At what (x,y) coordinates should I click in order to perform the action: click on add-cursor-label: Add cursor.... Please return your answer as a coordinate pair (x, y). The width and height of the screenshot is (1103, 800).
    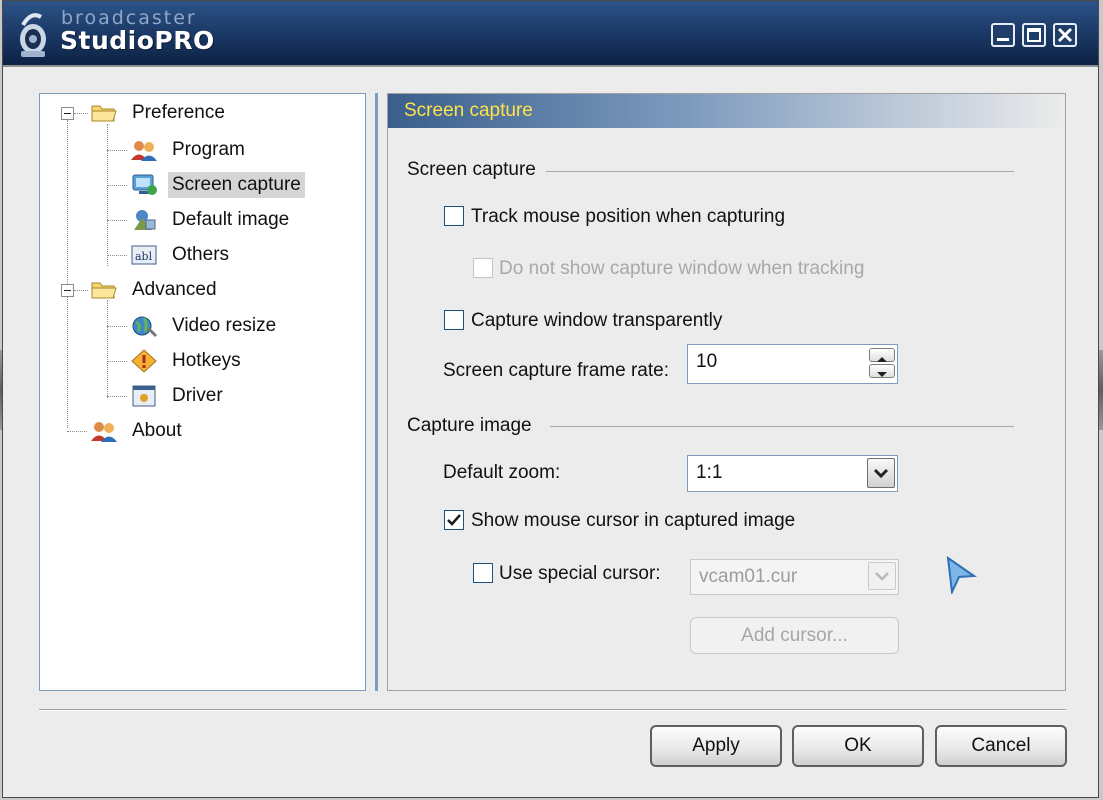
    Looking at the image, I should click on (794, 635).